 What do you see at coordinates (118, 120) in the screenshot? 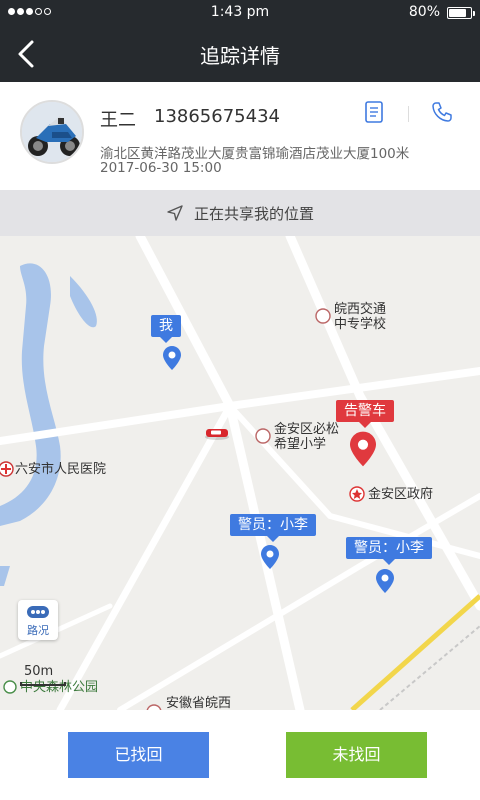
I see `contact-name: 王二` at bounding box center [118, 120].